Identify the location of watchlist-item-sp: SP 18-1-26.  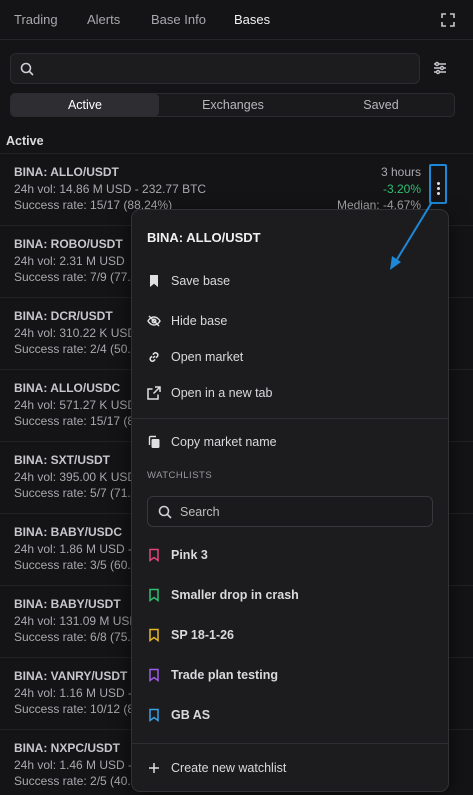
(190, 635).